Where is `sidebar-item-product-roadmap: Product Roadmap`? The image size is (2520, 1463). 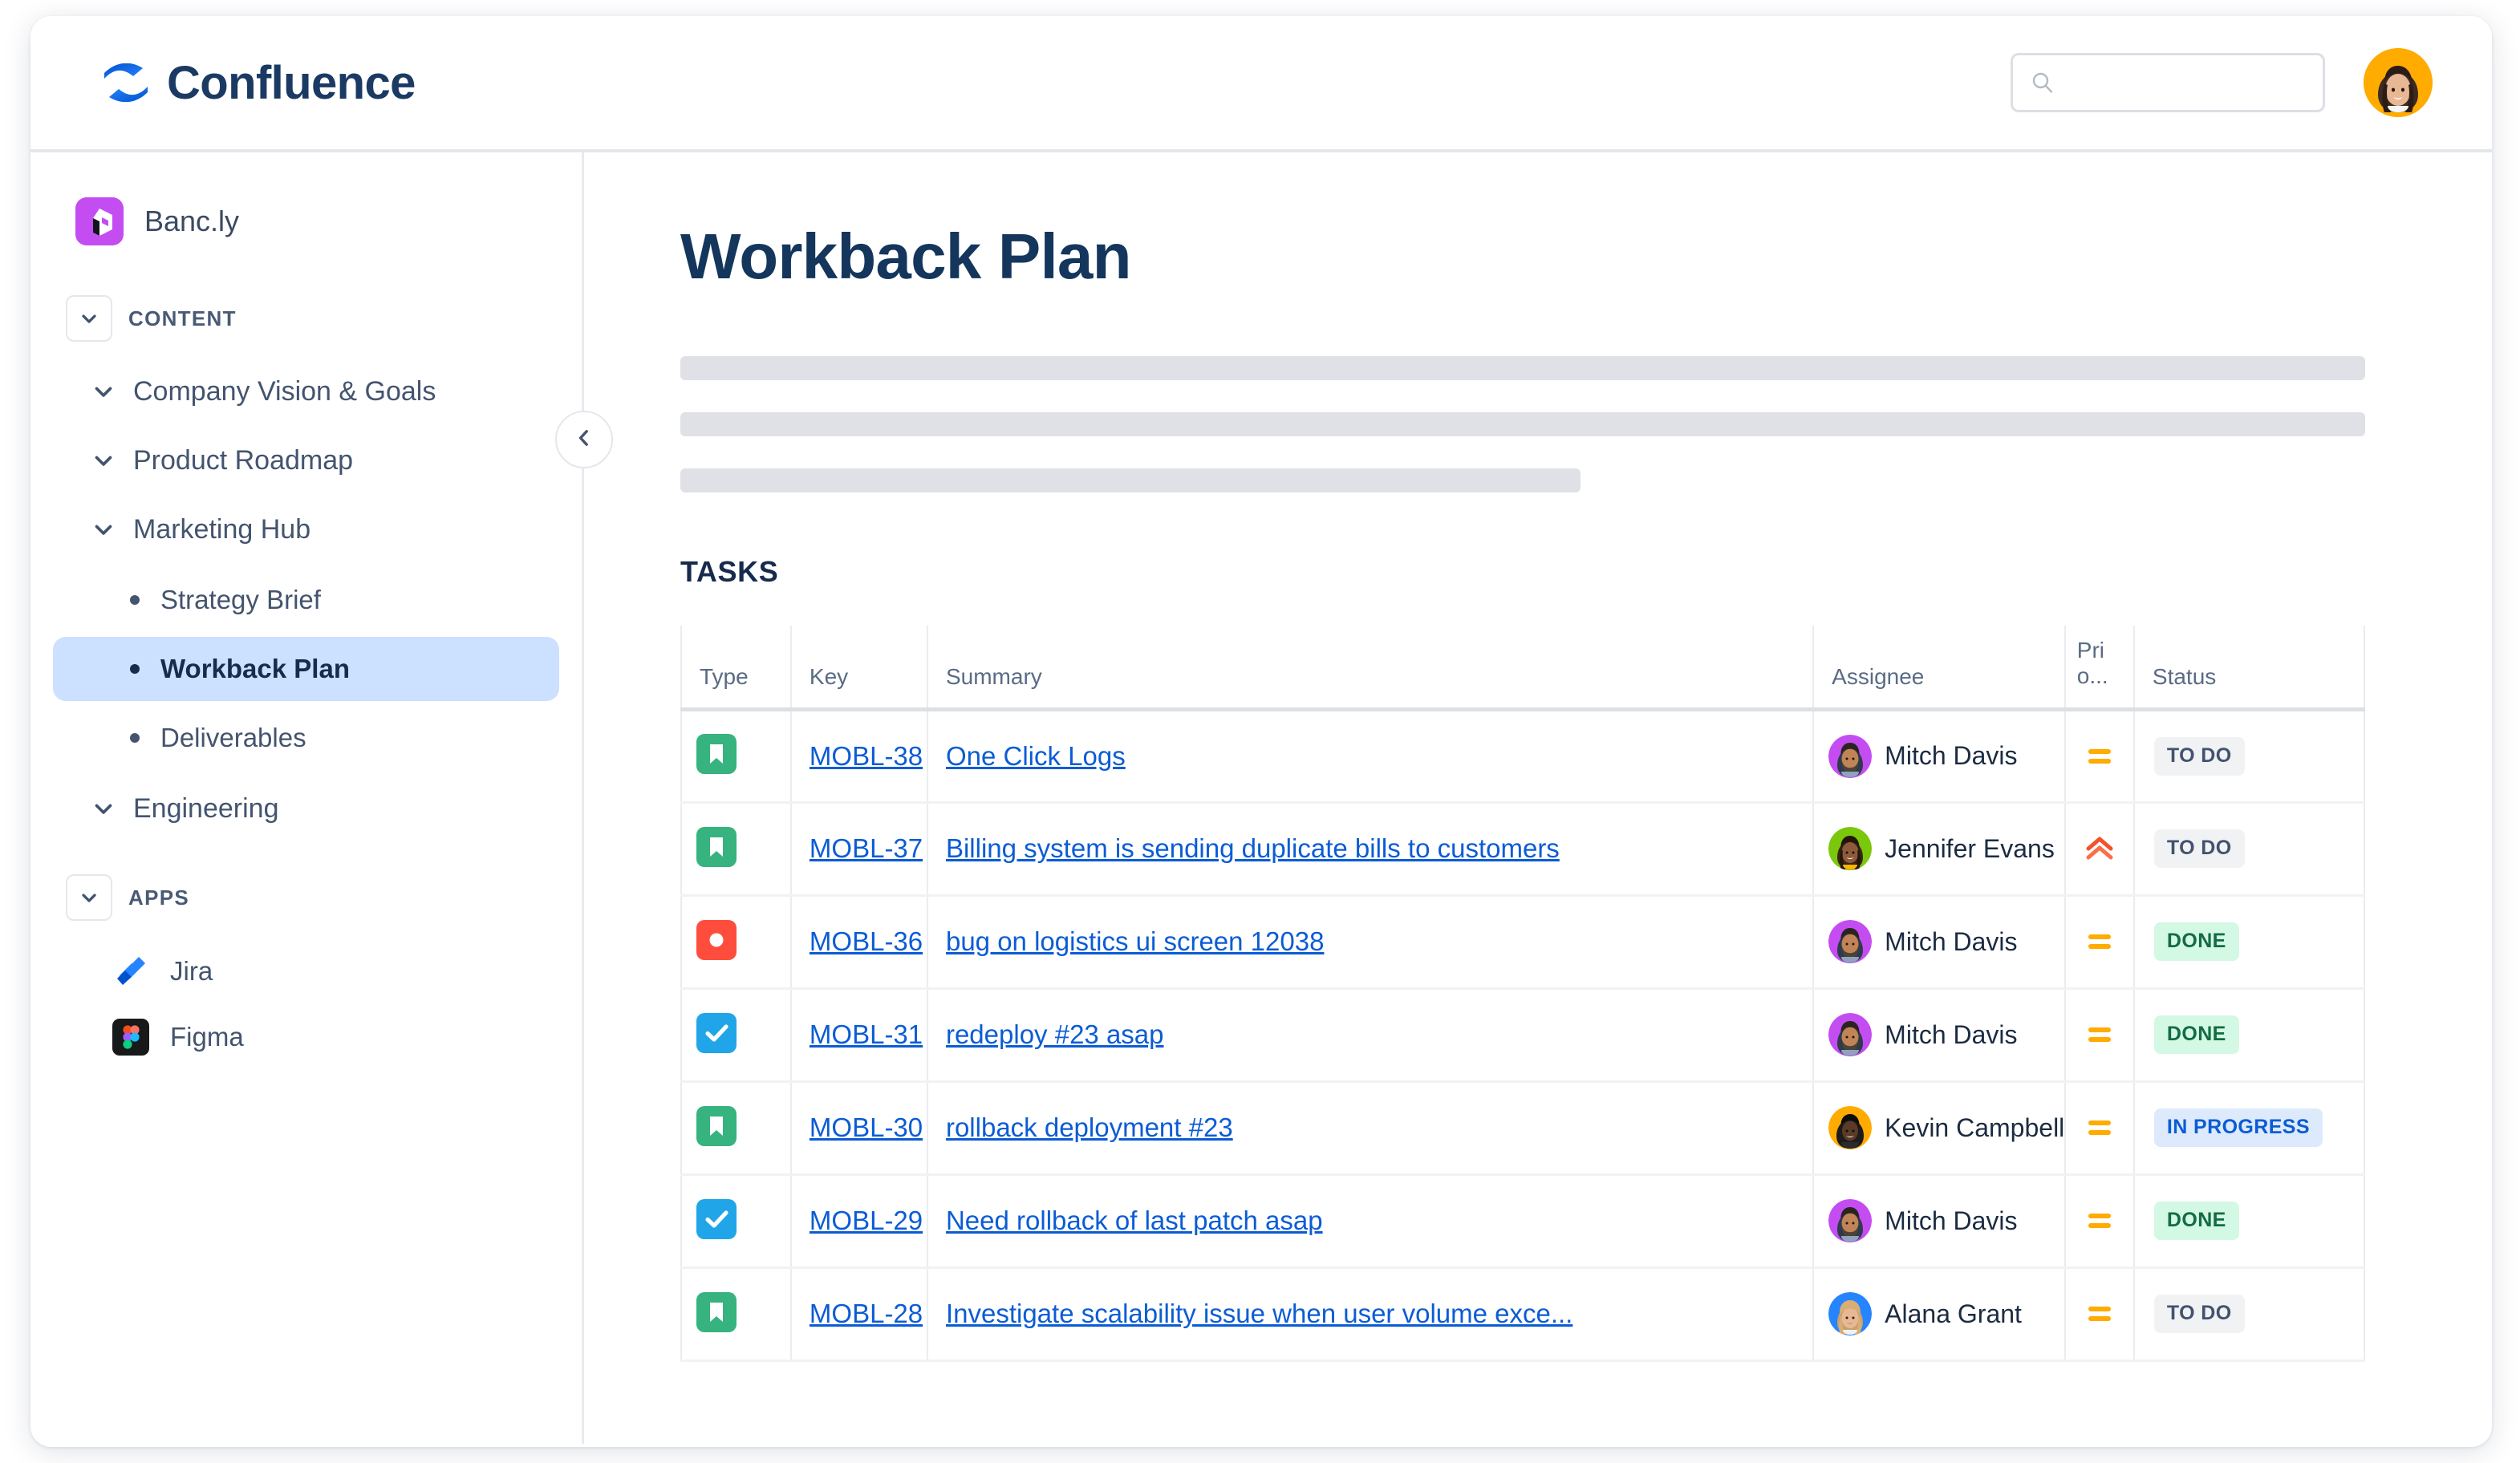
sidebar-item-product-roadmap: Product Roadmap is located at coordinates (306, 461).